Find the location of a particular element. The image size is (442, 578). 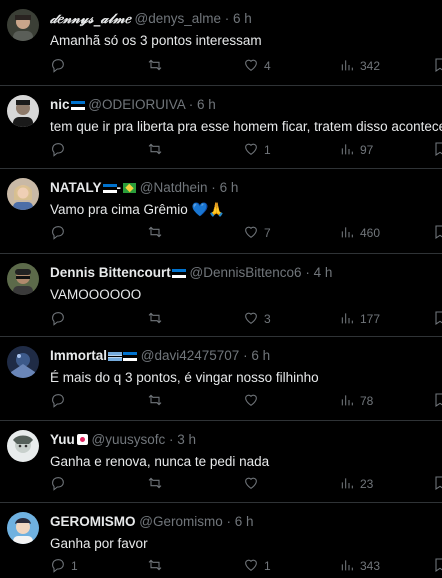

user-handle: @ODEIORUIVA is located at coordinates (136, 104).